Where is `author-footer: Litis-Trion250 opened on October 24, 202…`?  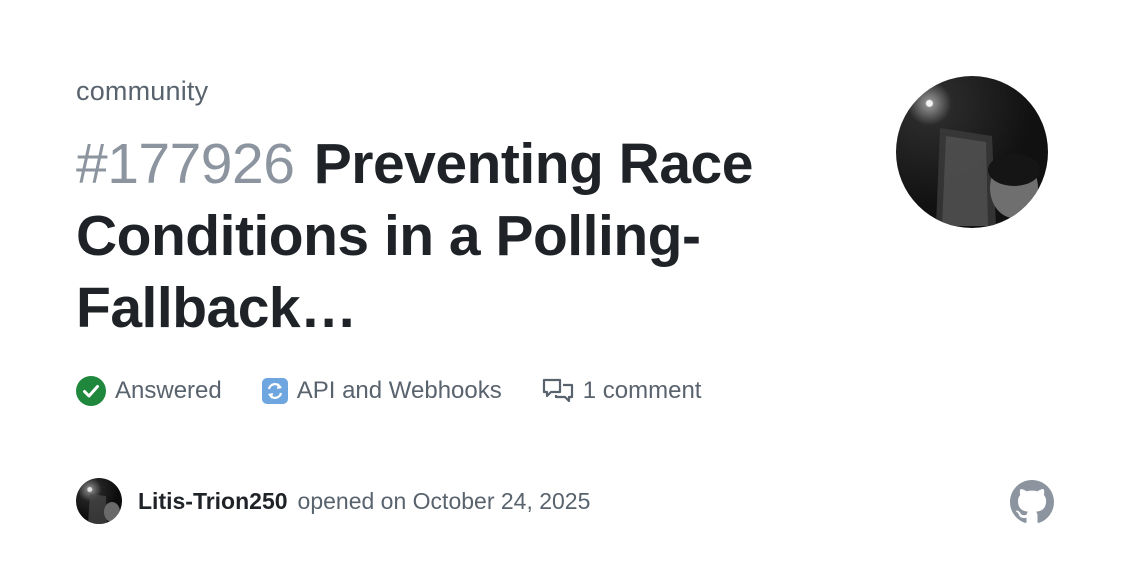
author-footer: Litis-Trion250 opened on October 24, 202… is located at coordinates (333, 501).